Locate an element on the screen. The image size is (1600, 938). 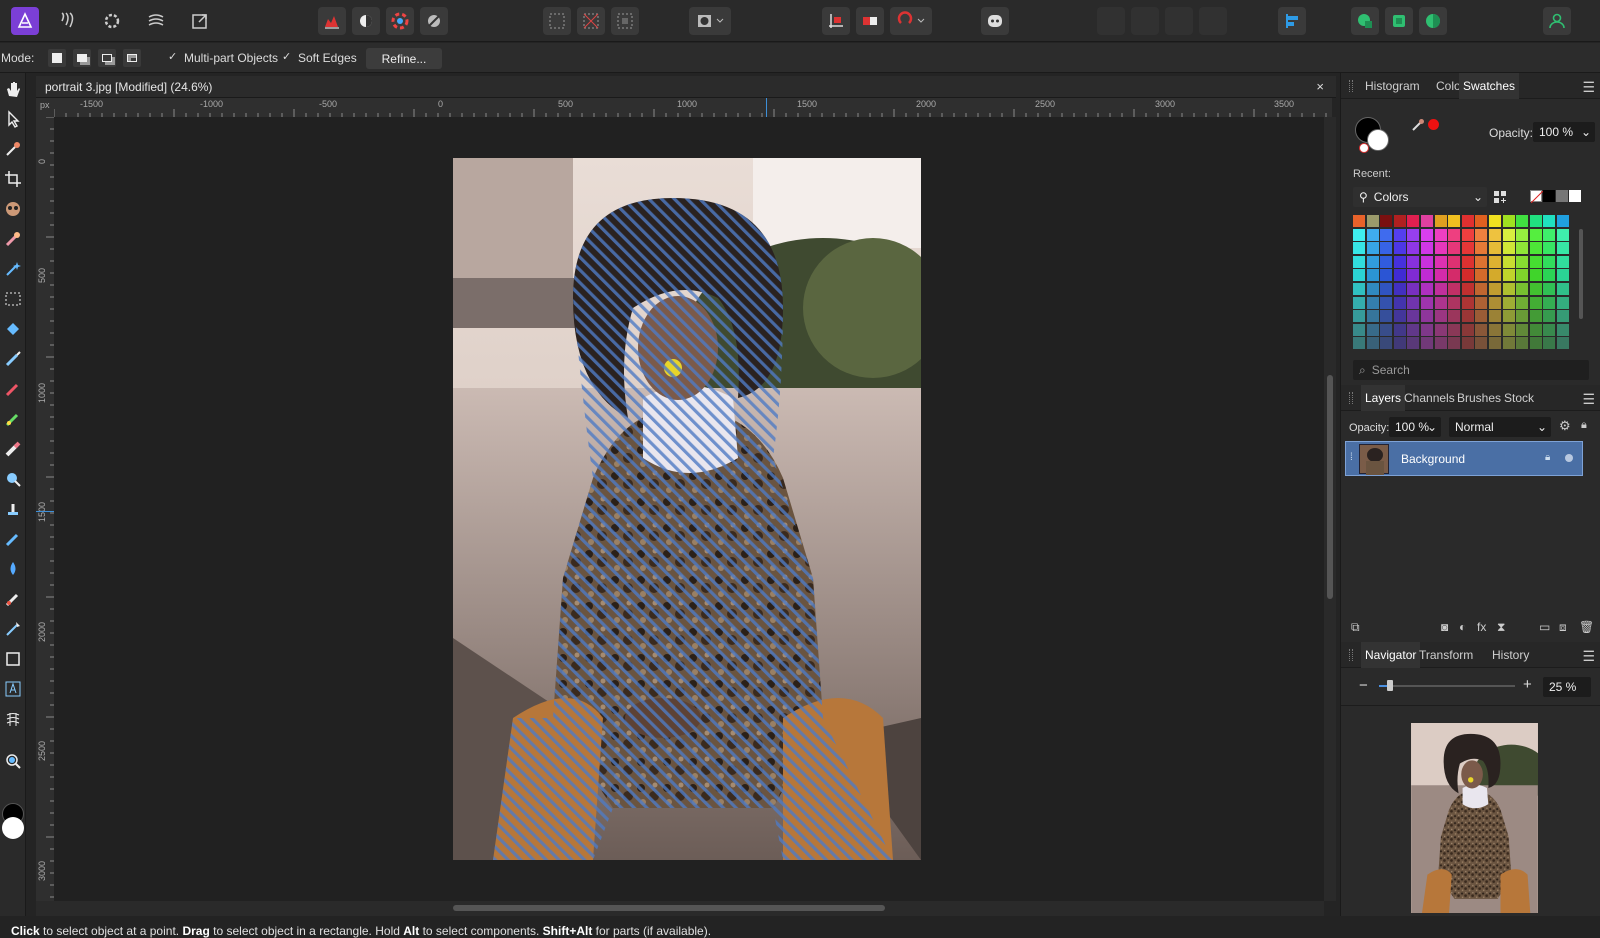
mode-add-button is located at coordinates (82, 58).